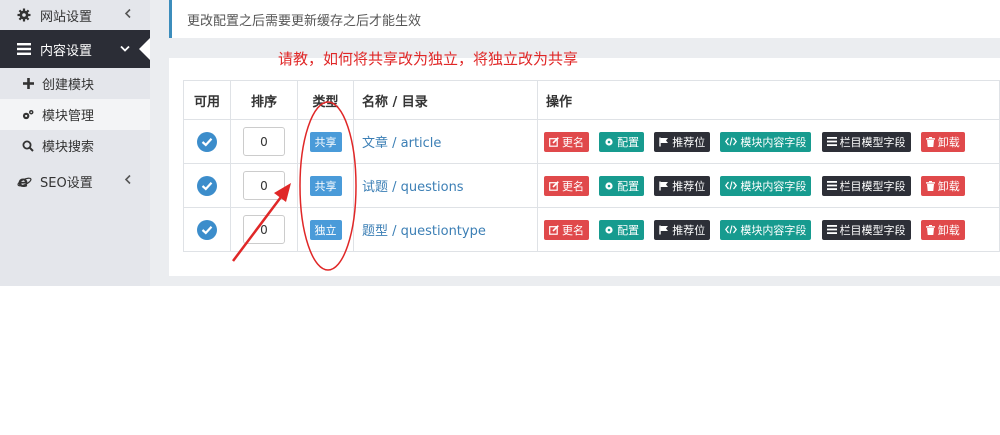  I want to click on sidebar-item-content-settings: 内容设置, so click(75, 49).